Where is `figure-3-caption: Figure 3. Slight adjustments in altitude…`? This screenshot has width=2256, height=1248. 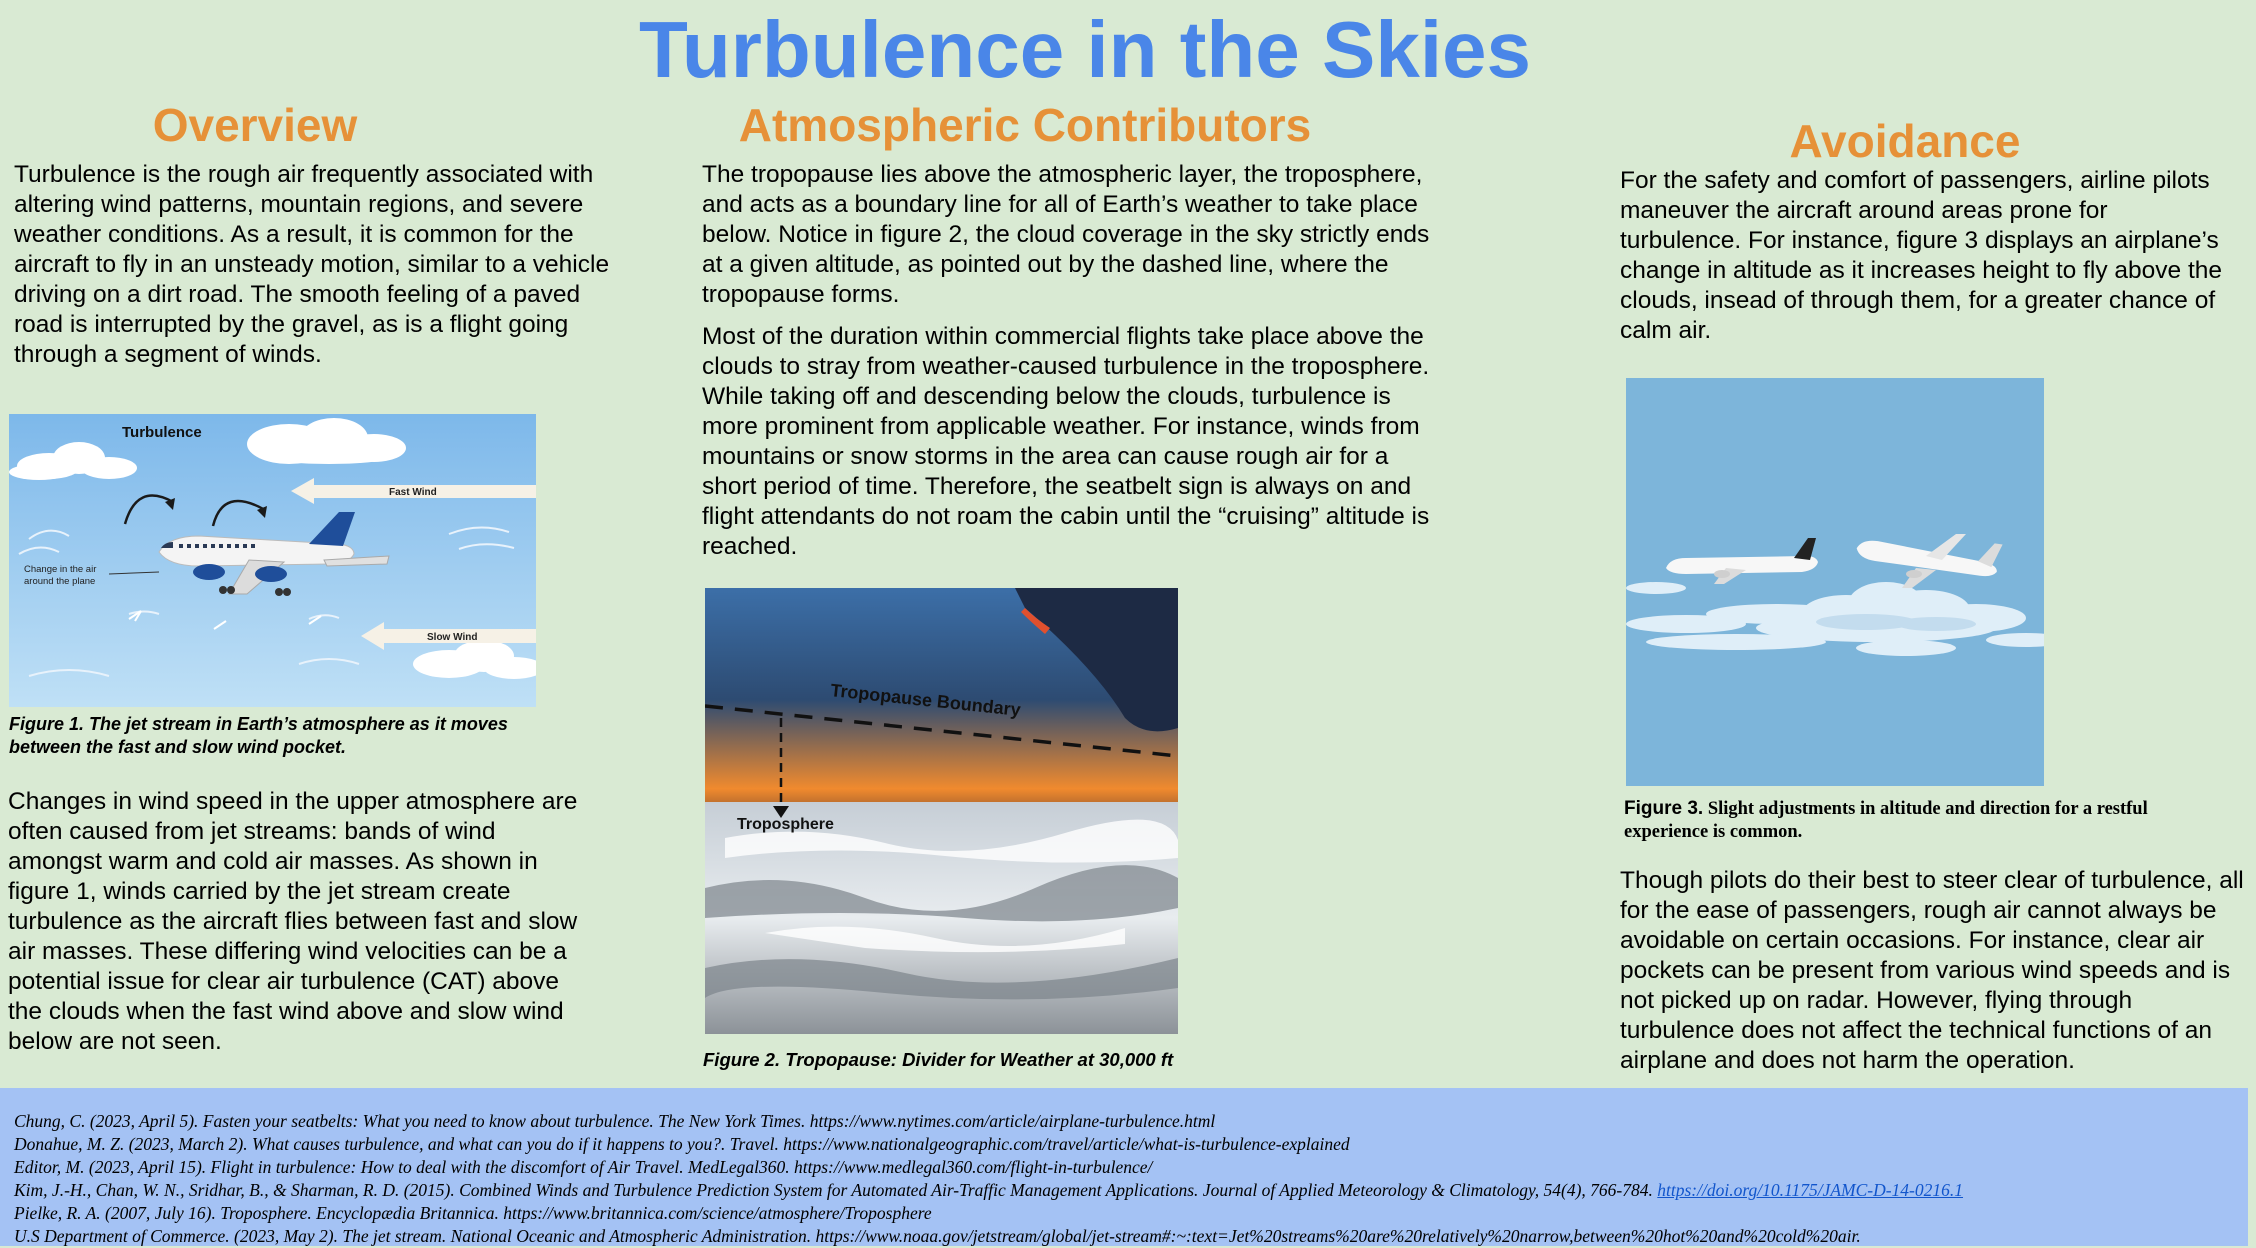 figure-3-caption: Figure 3. Slight adjustments in altitude… is located at coordinates (1914, 820).